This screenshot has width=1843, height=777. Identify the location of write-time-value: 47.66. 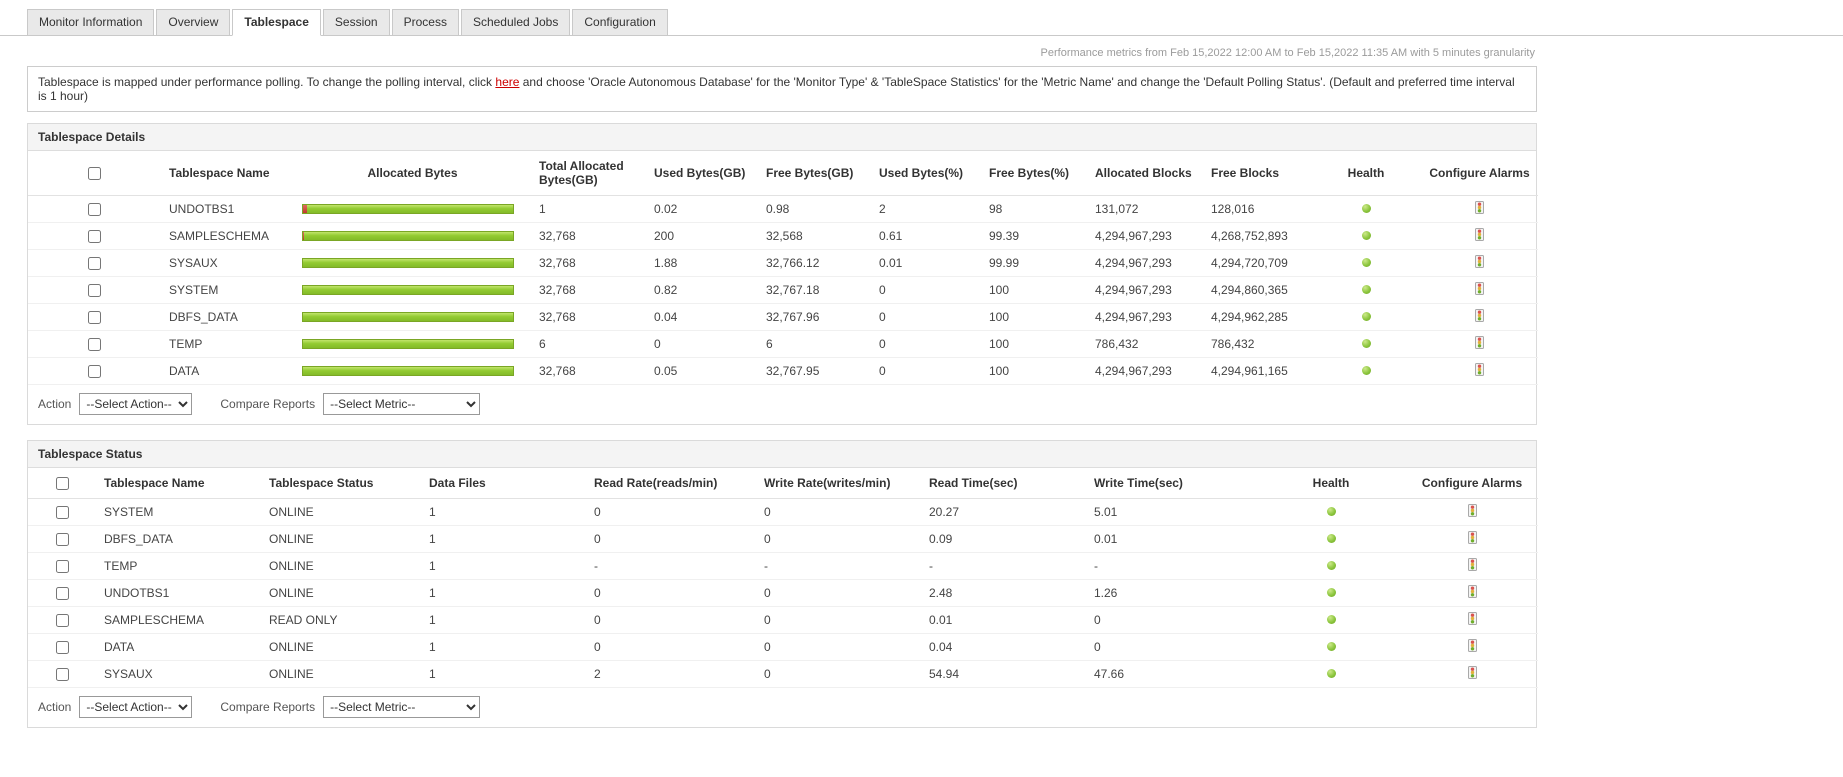
(1171, 674).